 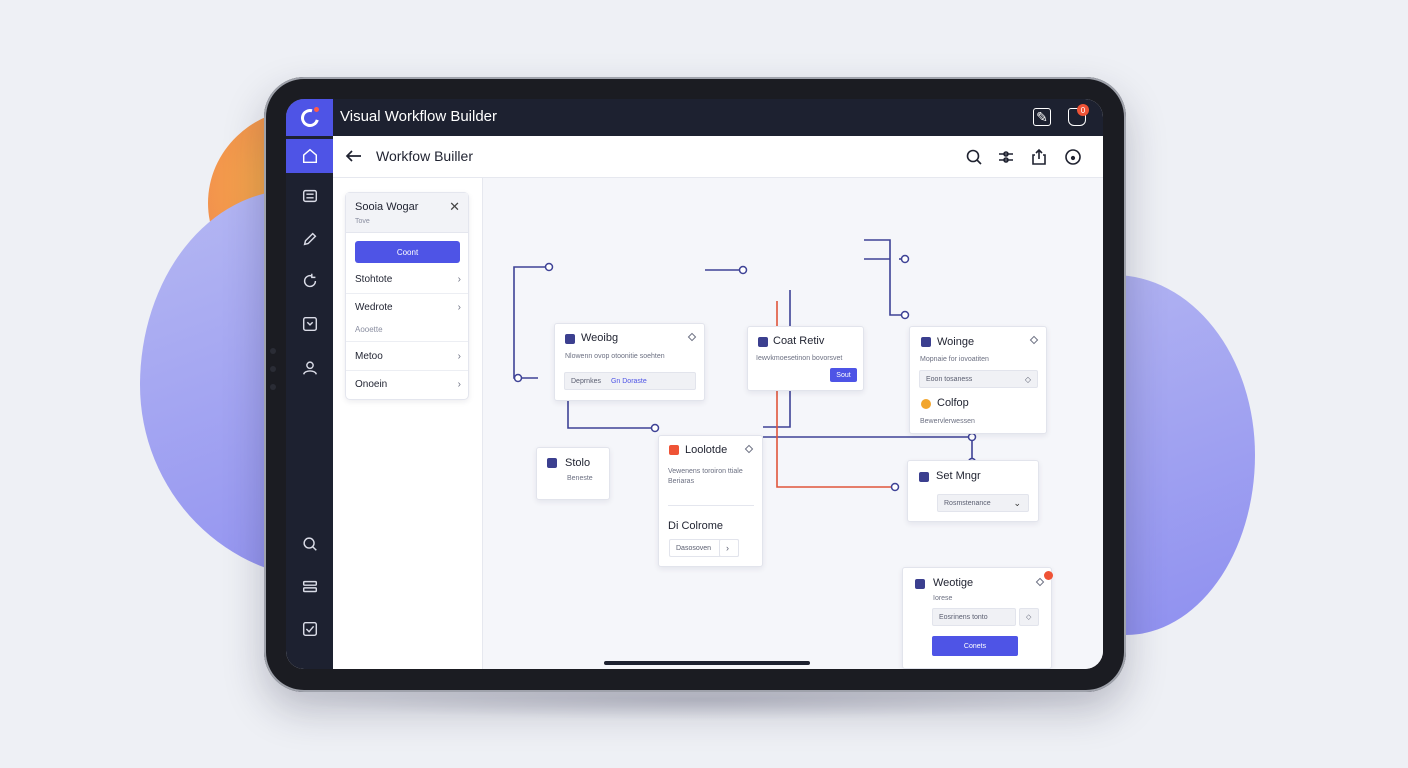 I want to click on panel-item-label: Wedrote, so click(x=374, y=307).